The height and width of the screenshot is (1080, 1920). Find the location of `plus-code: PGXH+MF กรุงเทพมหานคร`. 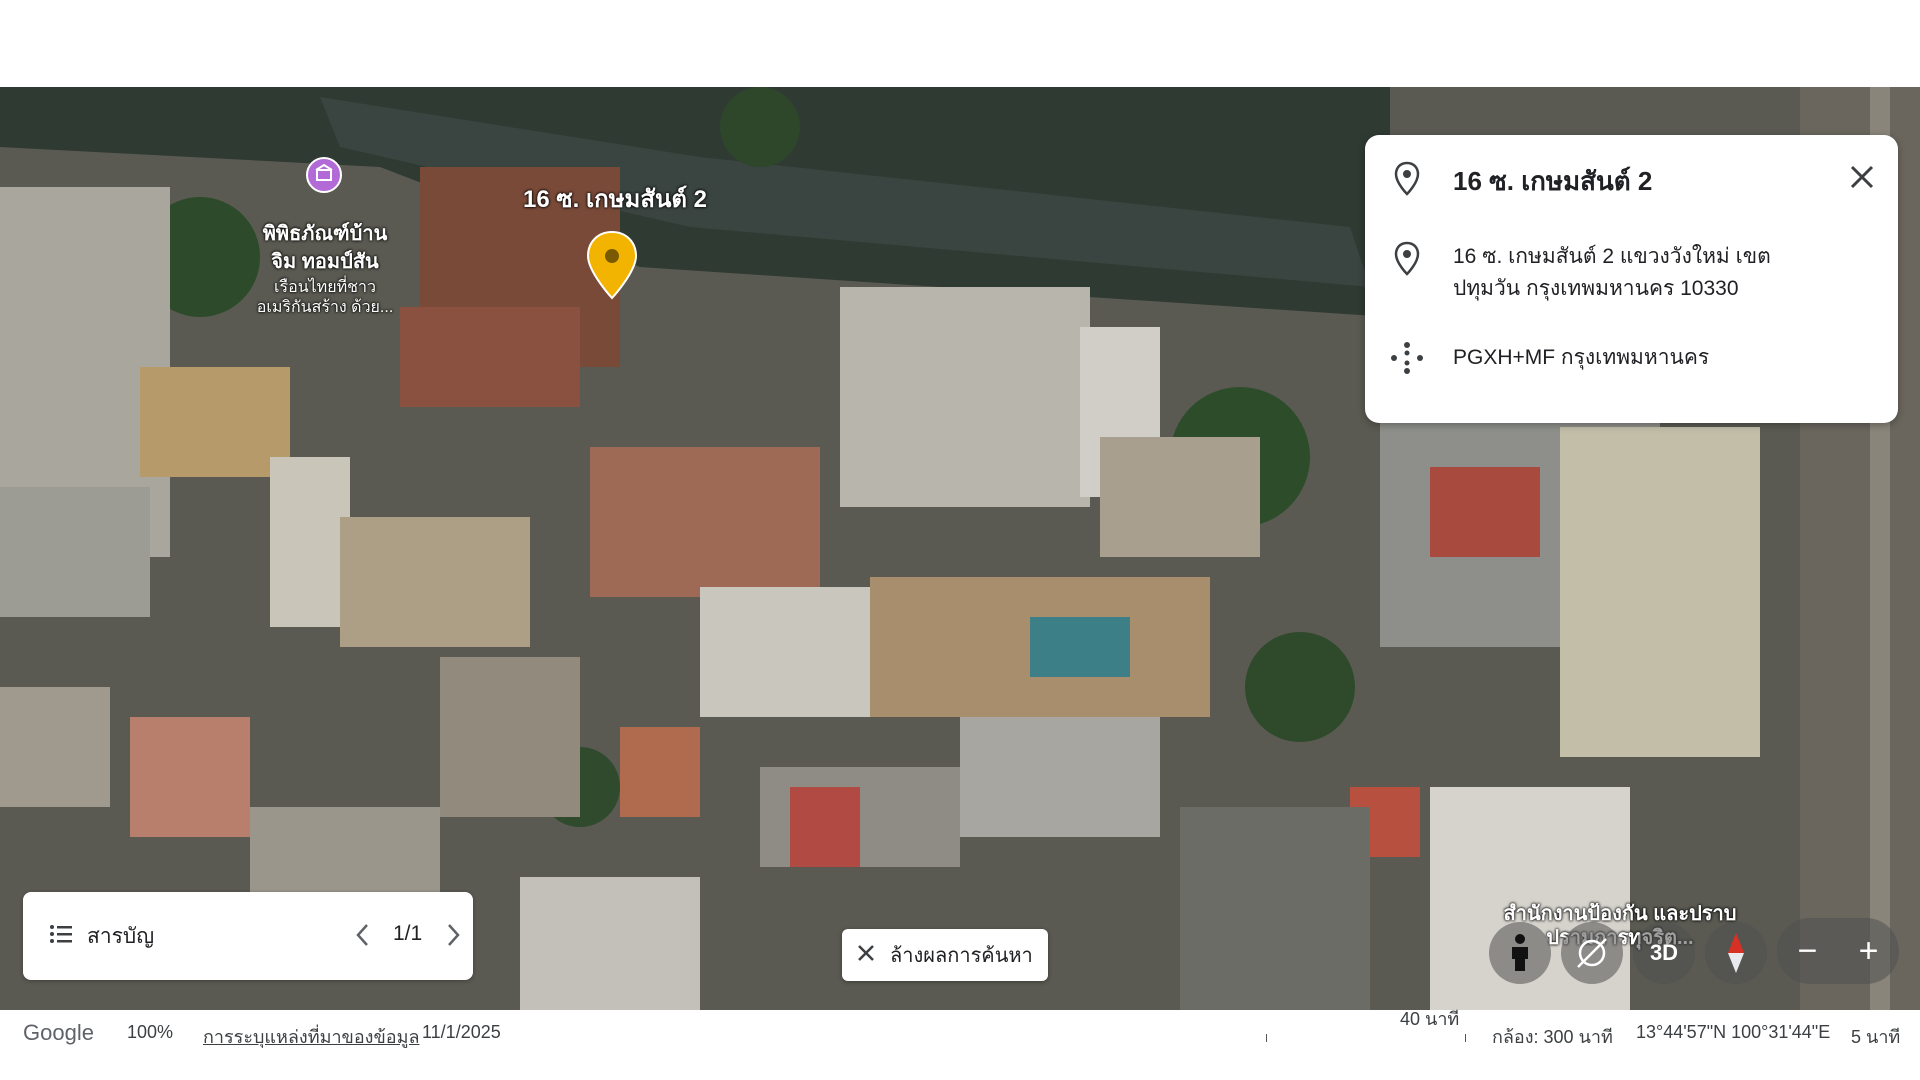

plus-code: PGXH+MF กรุงเทพมหานคร is located at coordinates (1581, 357).